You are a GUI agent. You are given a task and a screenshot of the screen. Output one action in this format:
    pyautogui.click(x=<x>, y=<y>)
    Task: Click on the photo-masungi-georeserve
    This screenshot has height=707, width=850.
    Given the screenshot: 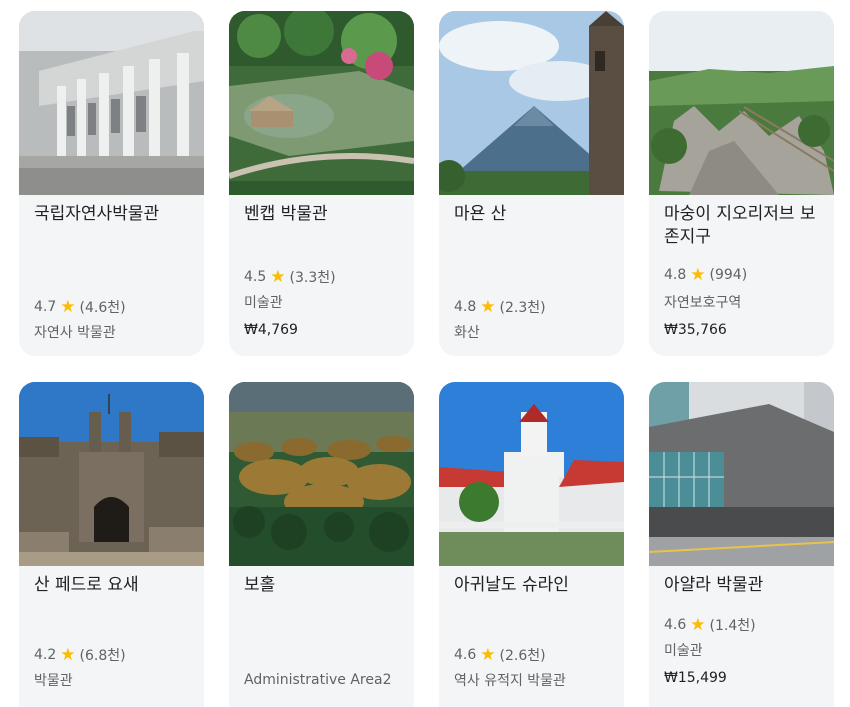 What is the action you would take?
    pyautogui.click(x=741, y=103)
    